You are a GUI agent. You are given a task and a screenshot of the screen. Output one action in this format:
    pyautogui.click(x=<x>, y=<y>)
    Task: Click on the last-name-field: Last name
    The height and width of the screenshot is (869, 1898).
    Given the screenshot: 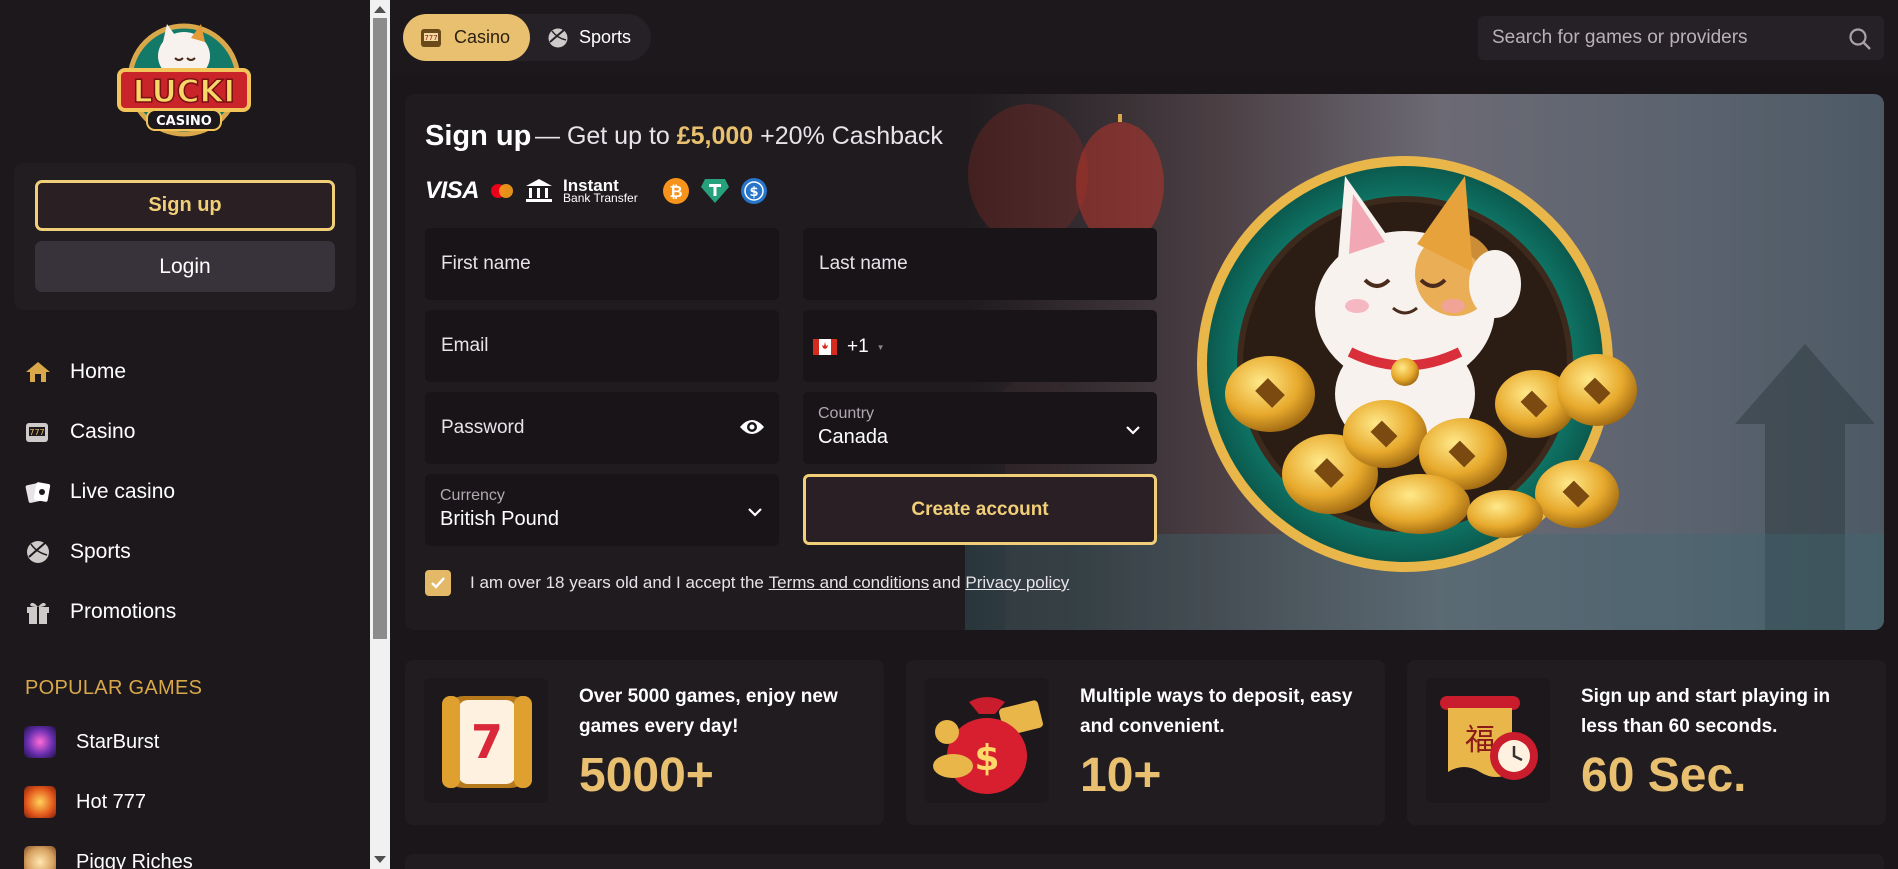 What is the action you would take?
    pyautogui.click(x=980, y=264)
    